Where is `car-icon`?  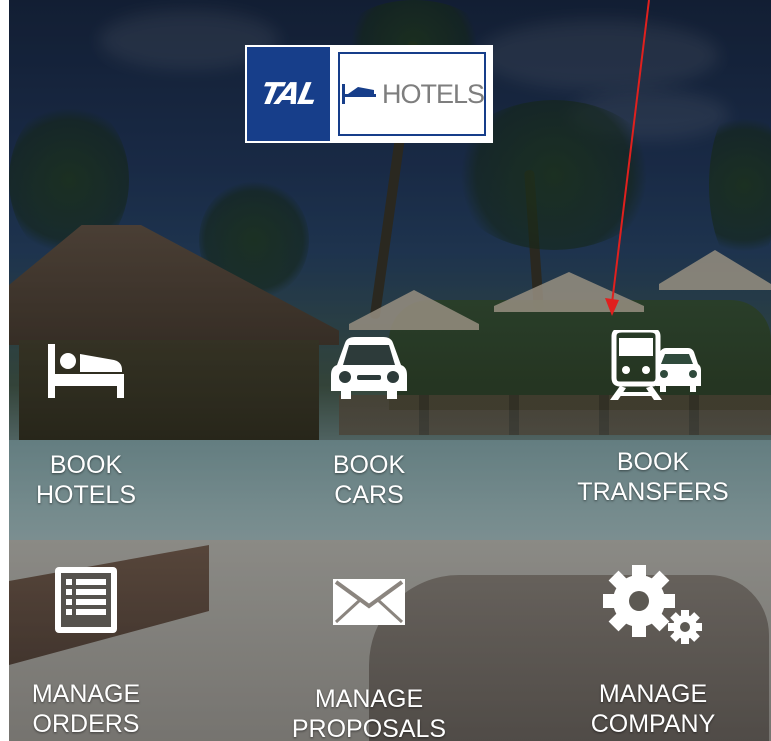 car-icon is located at coordinates (369, 368).